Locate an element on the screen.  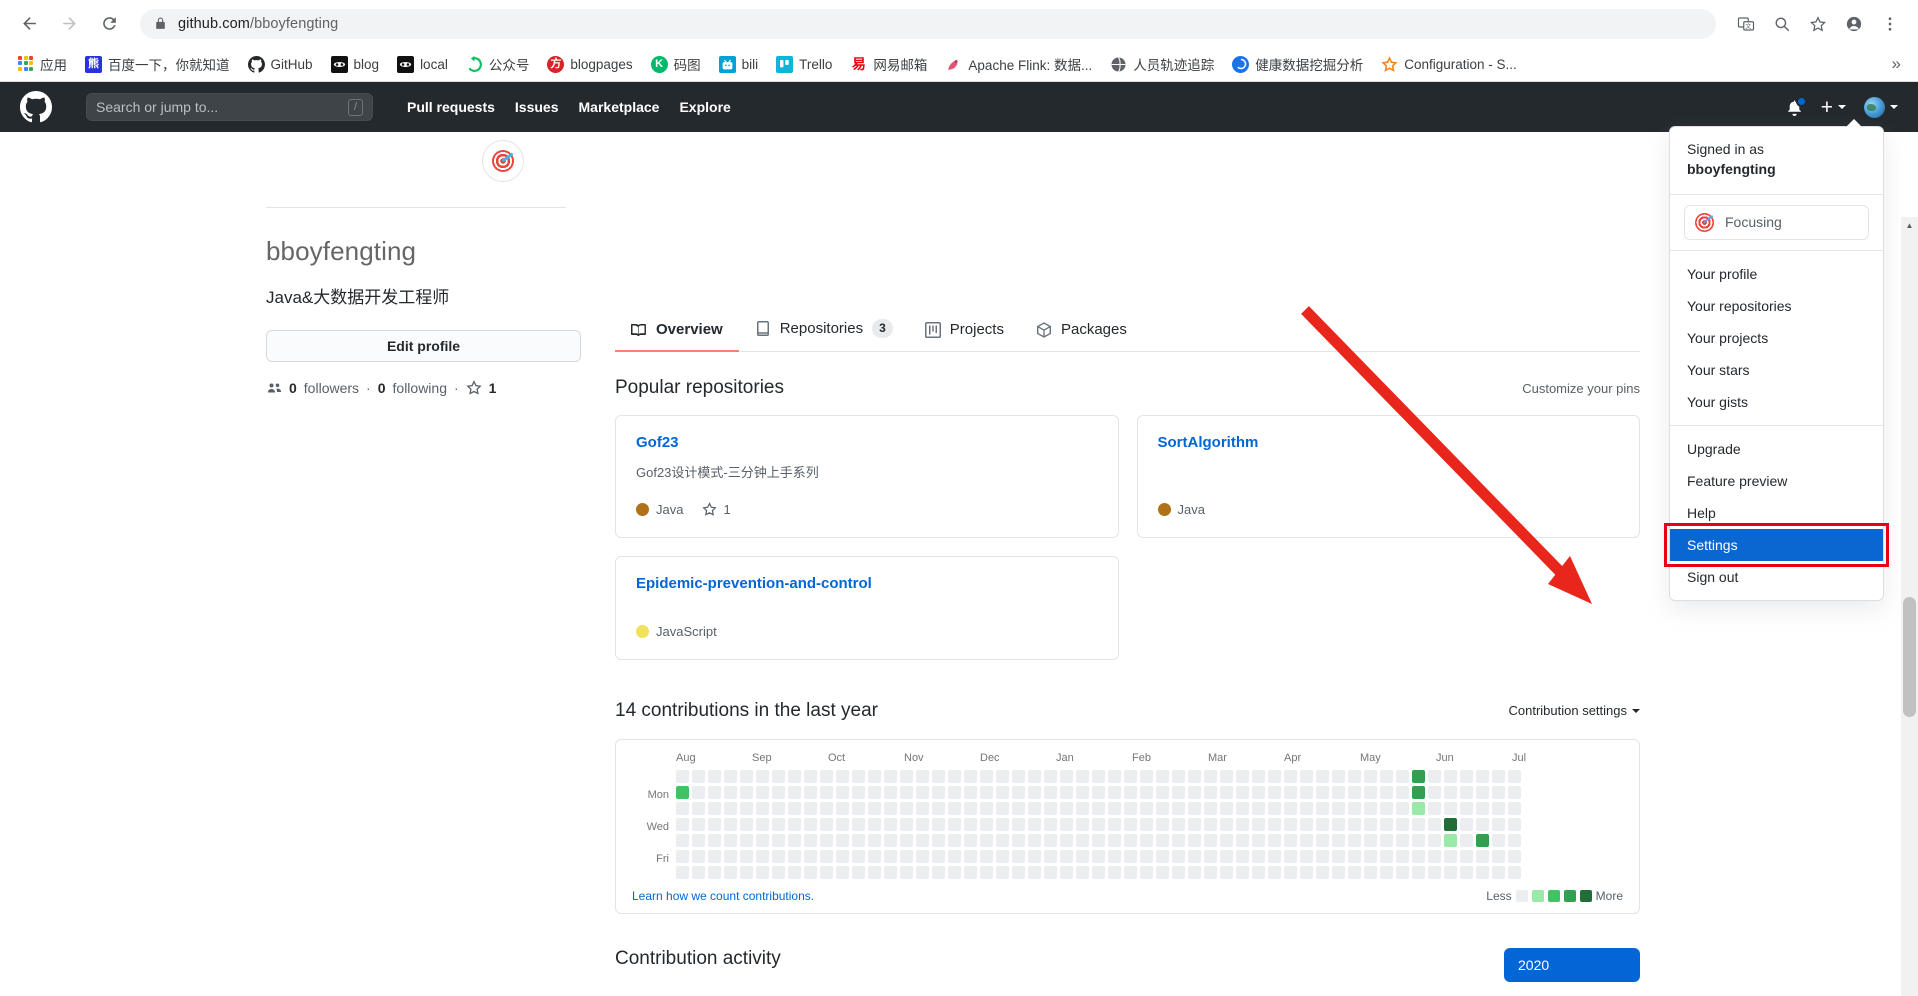
menu-your-projects: Your projects is located at coordinates (1776, 338).